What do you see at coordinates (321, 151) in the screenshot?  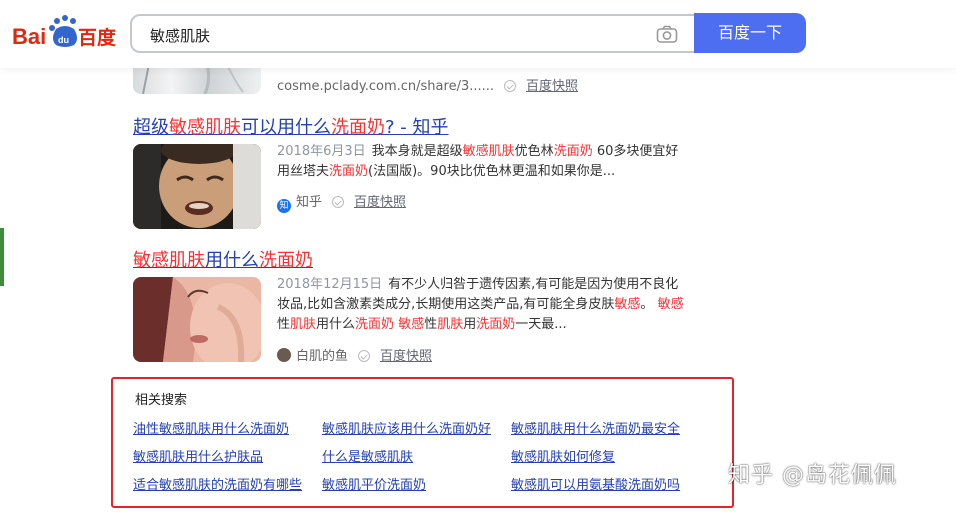 I see `result-2-date: 2018年6月3日` at bounding box center [321, 151].